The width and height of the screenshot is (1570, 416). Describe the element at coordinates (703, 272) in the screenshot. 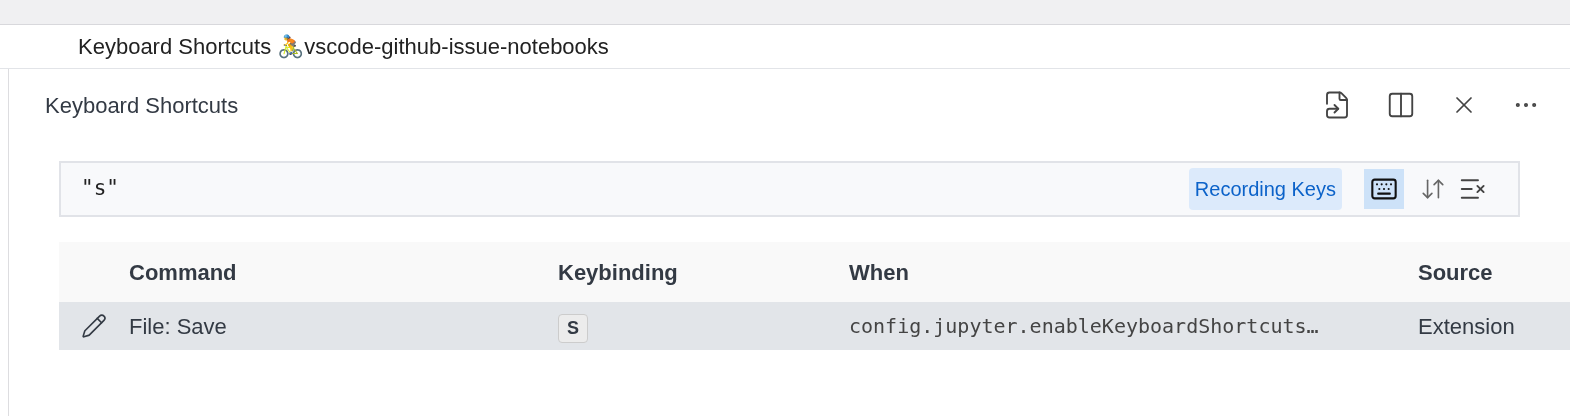

I see `column-header: Keybinding` at that location.